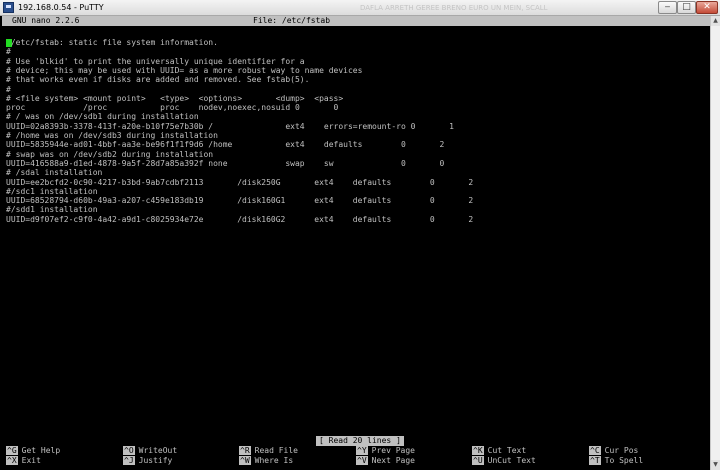 The height and width of the screenshot is (470, 720). I want to click on shortcut-item: ^V Next Page, so click(385, 460).